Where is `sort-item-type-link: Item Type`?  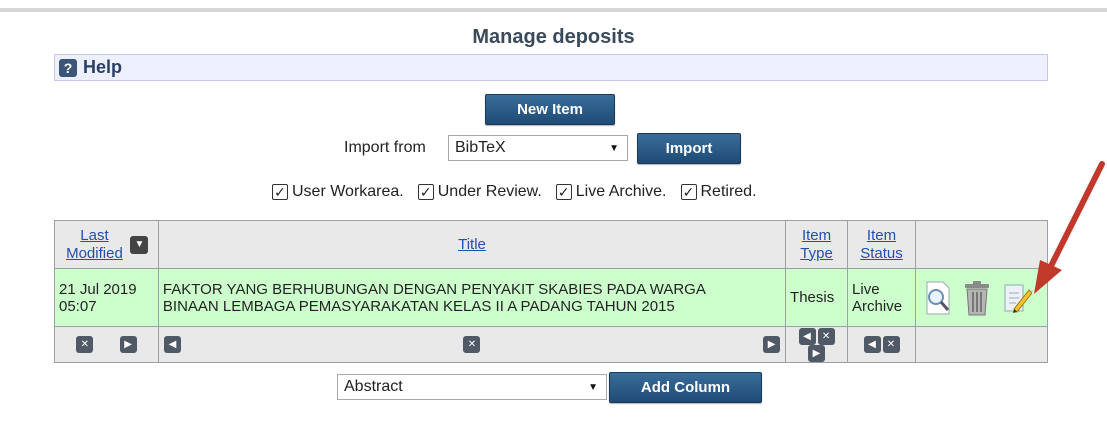
sort-item-type-link: Item Type is located at coordinates (816, 244).